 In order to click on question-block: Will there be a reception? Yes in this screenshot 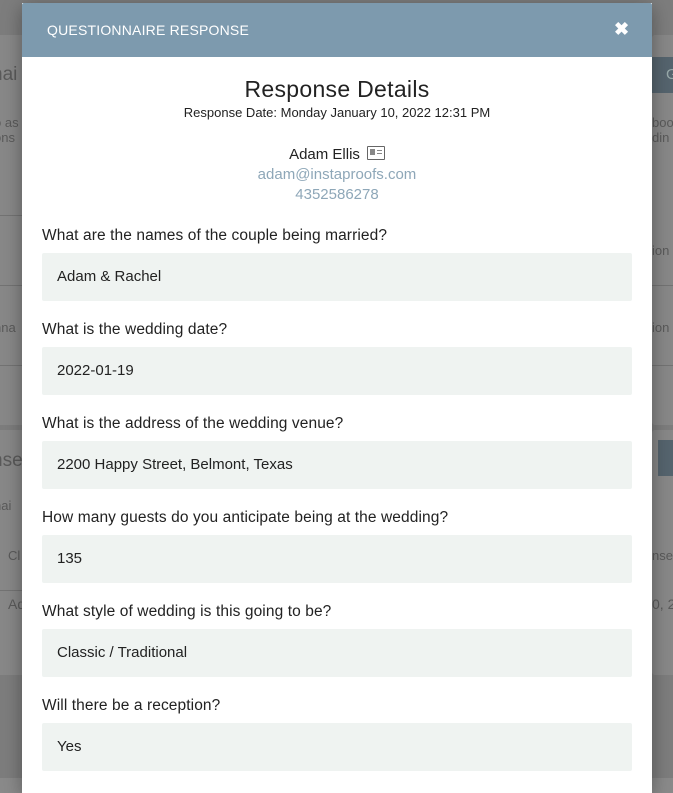, I will do `click(337, 734)`.